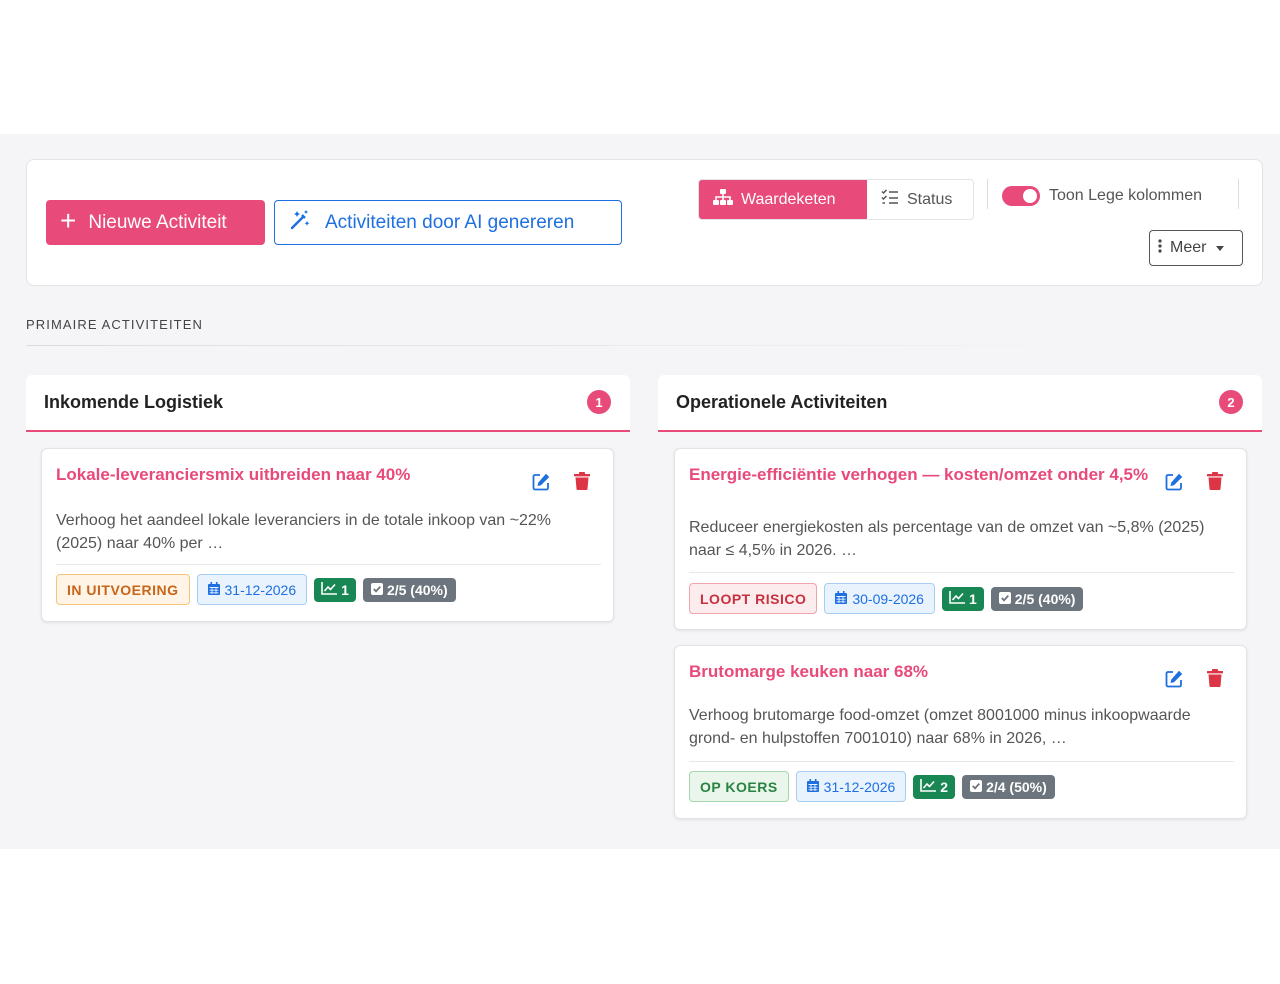 The height and width of the screenshot is (984, 1280). I want to click on magic-wand-icon, so click(300, 223).